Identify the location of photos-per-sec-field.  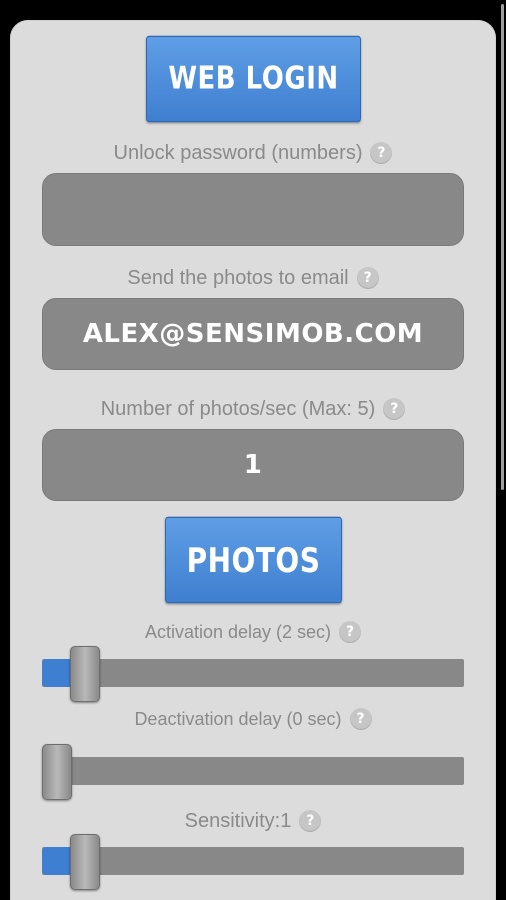
(253, 465).